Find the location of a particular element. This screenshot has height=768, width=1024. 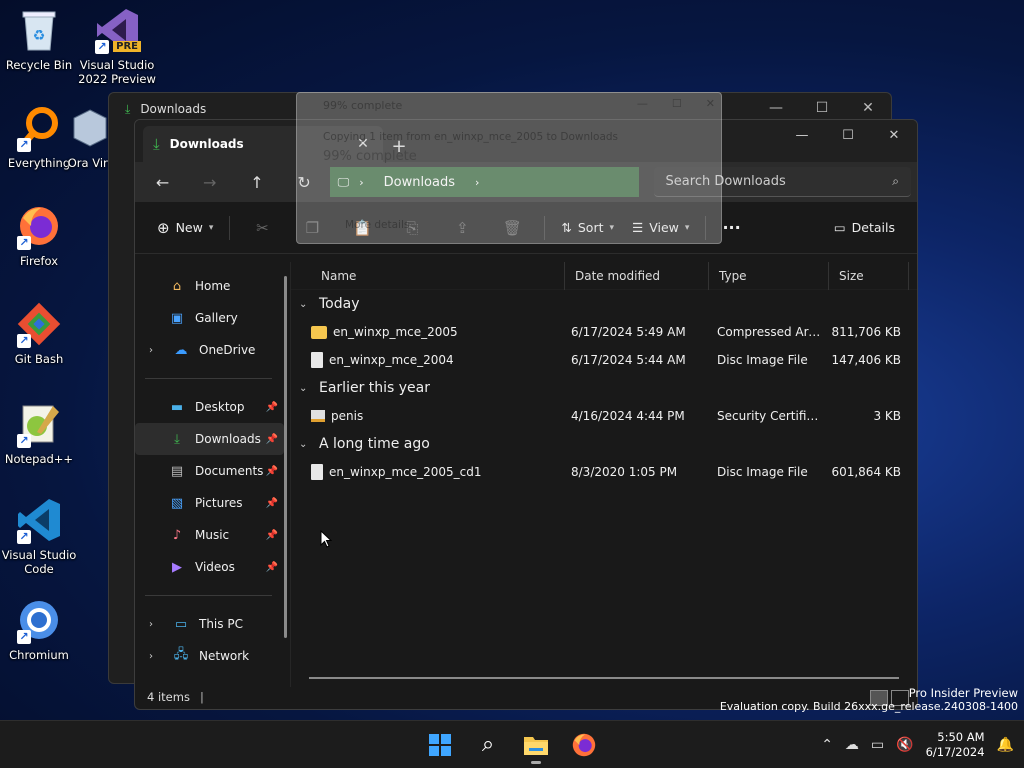

file-date: 6/17/2024 5:49 AM is located at coordinates (628, 332).